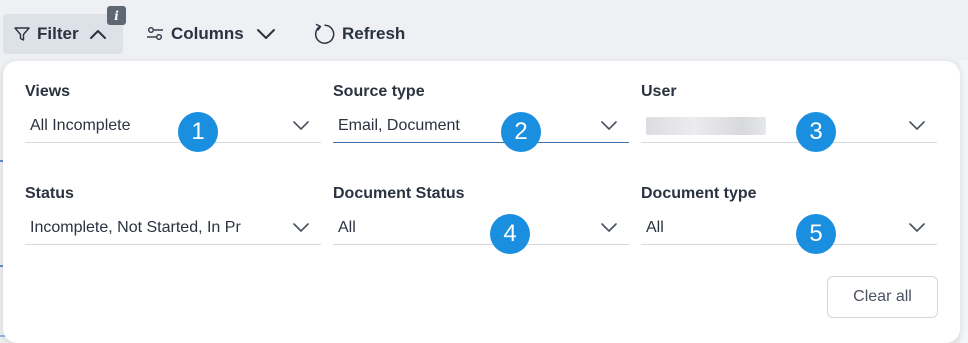 Image resolution: width=968 pixels, height=343 pixels. What do you see at coordinates (80, 125) in the screenshot?
I see `views-value: All Incomplete` at bounding box center [80, 125].